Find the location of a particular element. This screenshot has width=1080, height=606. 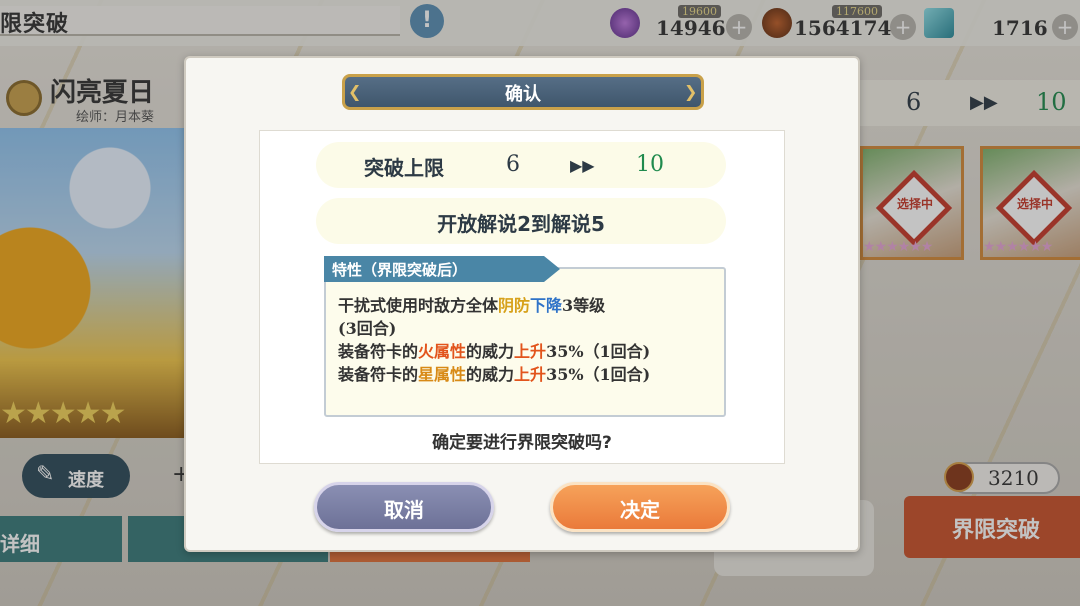

trait-keyword: 火属性 is located at coordinates (442, 351).